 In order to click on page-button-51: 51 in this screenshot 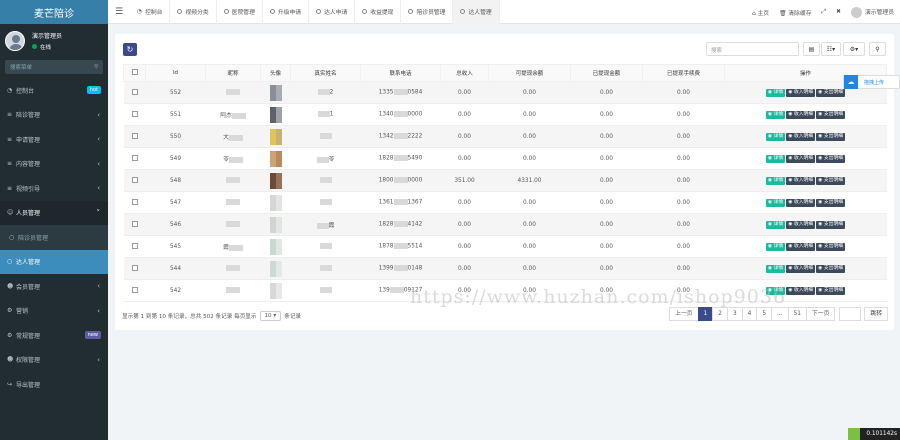, I will do `click(797, 314)`.